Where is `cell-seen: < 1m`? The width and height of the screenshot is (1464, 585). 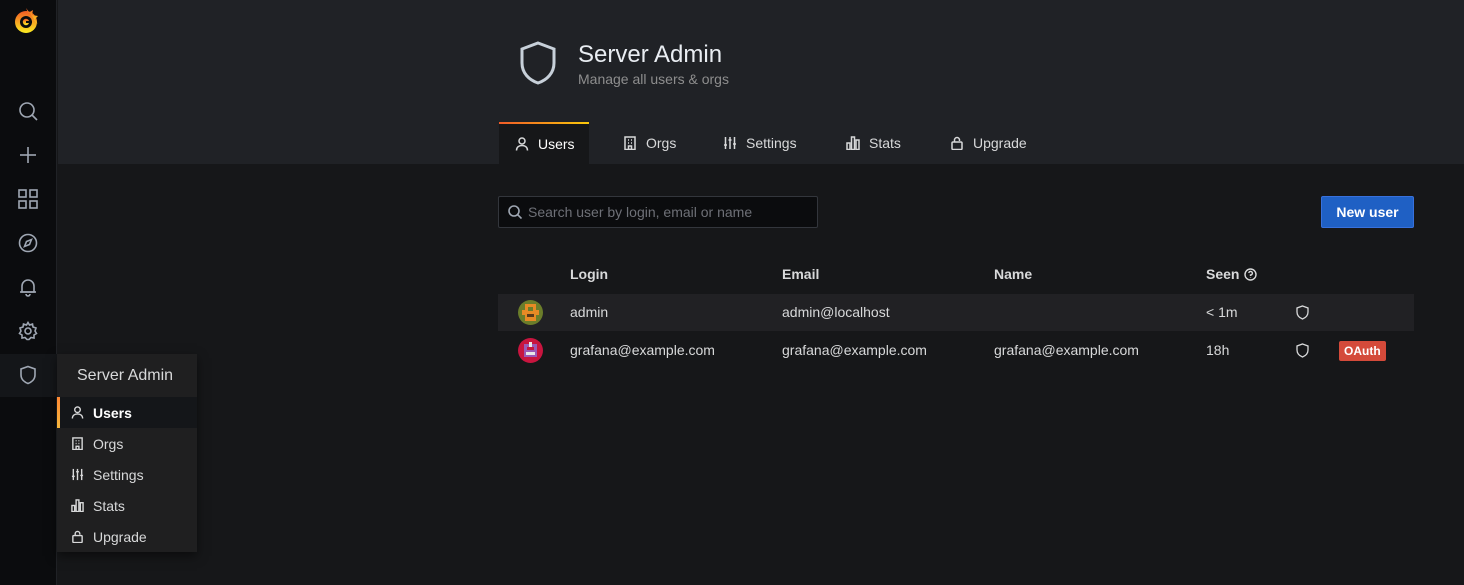
cell-seen: < 1m is located at coordinates (1222, 312).